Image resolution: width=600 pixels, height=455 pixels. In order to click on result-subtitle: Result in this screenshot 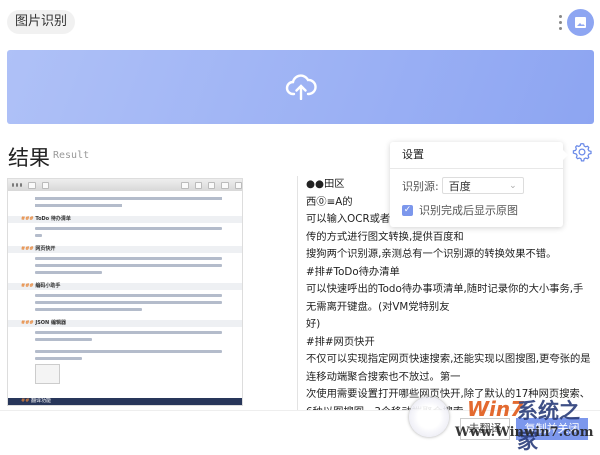, I will do `click(71, 155)`.